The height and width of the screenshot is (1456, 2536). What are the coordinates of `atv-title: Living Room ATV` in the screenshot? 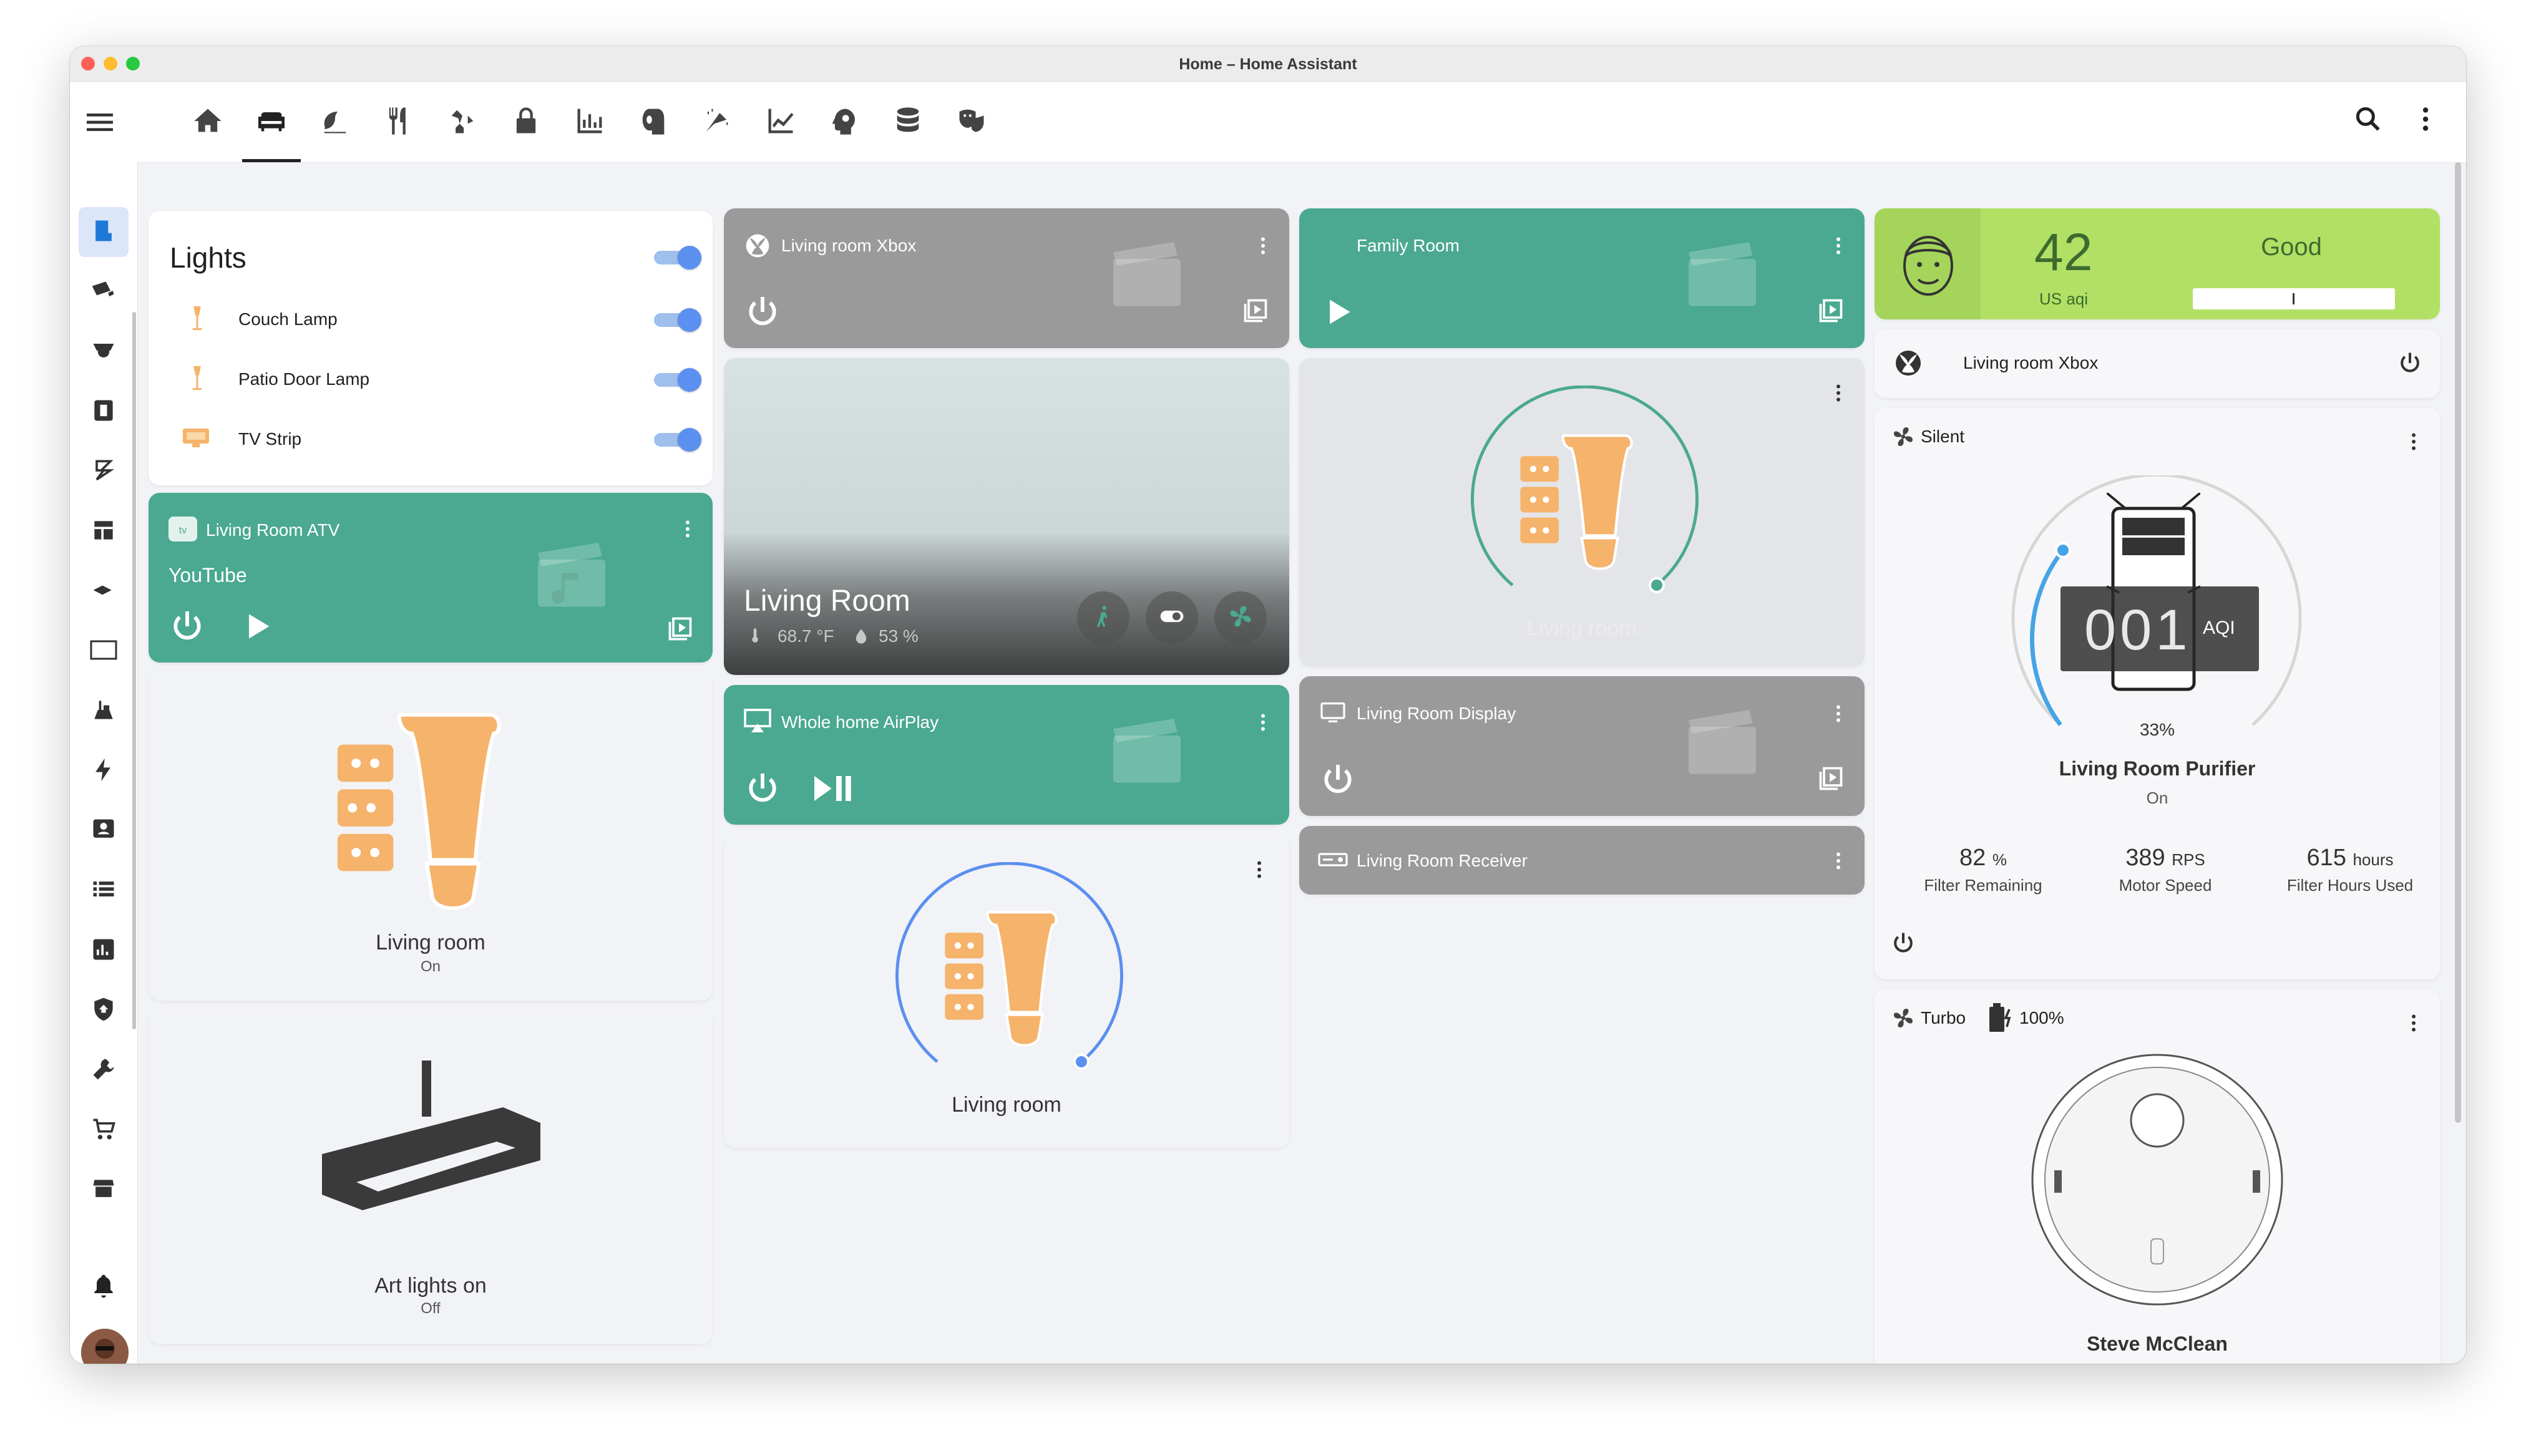 It's located at (273, 530).